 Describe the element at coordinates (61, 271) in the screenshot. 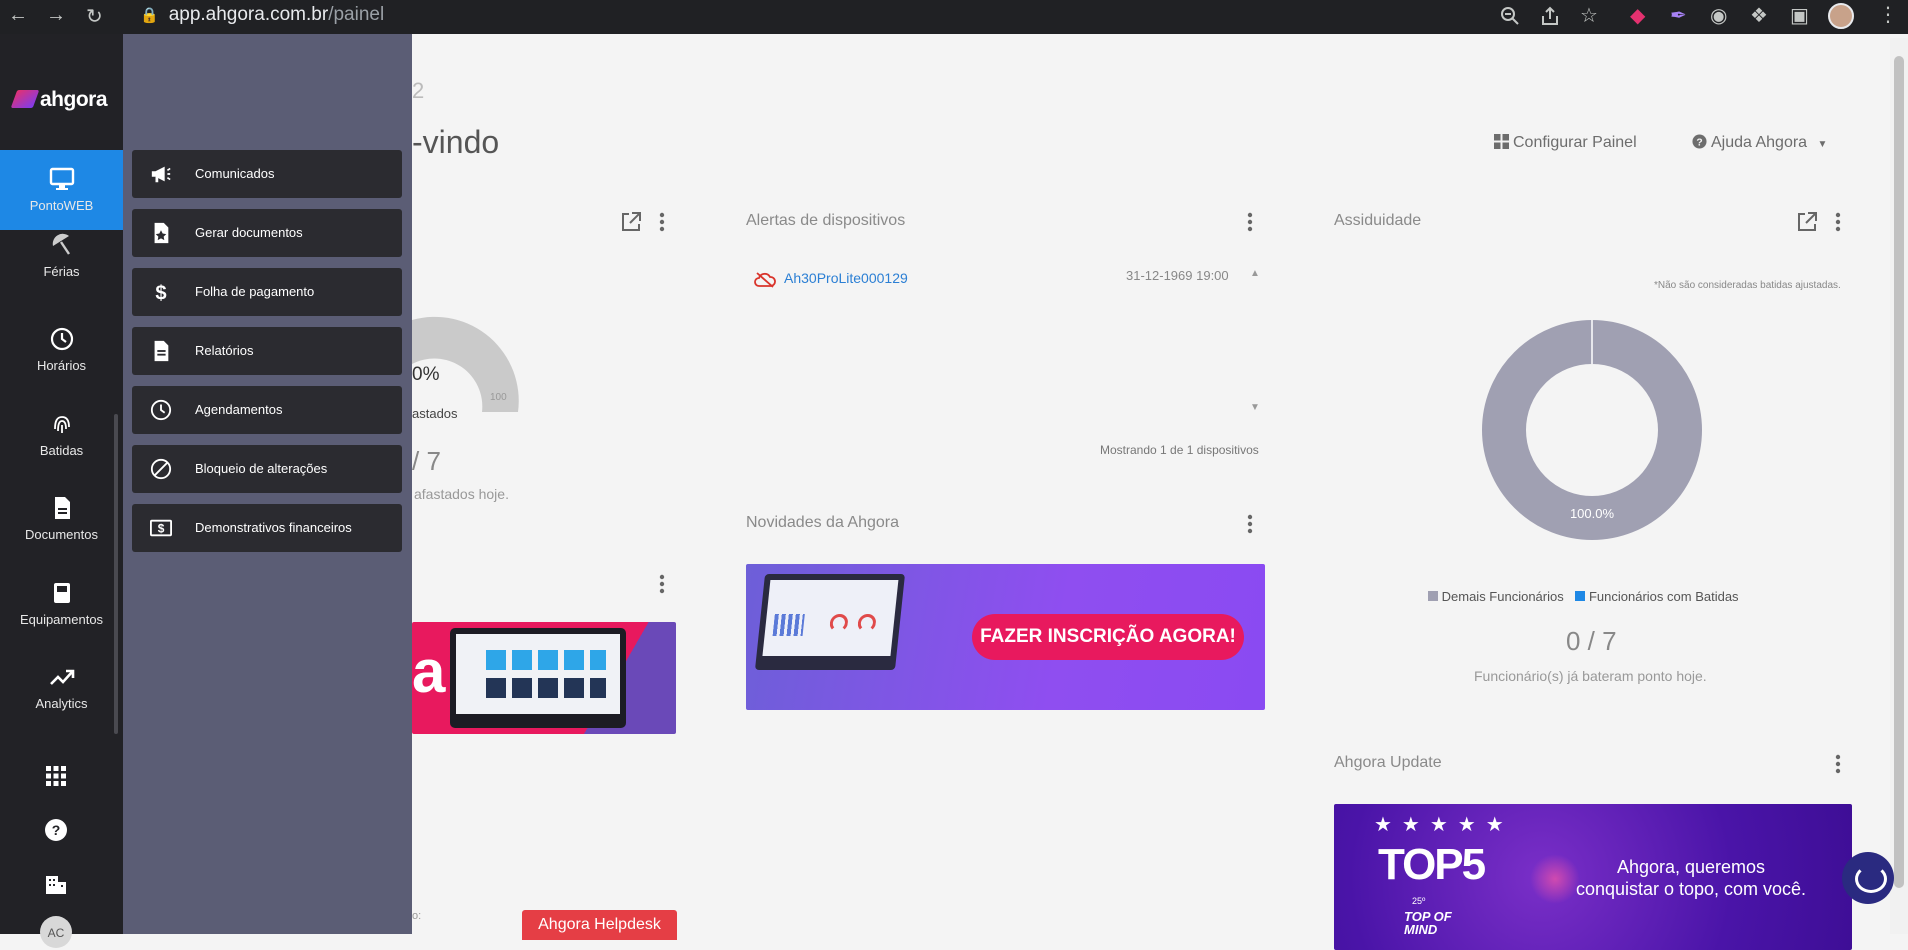

I see `rail-item-label: Férias` at that location.